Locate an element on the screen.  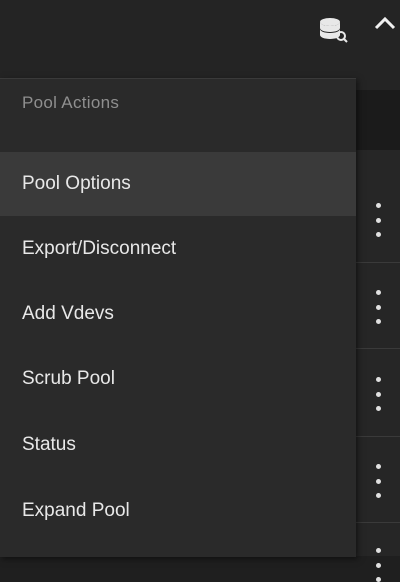
menu-header: Pool Actions is located at coordinates (71, 102).